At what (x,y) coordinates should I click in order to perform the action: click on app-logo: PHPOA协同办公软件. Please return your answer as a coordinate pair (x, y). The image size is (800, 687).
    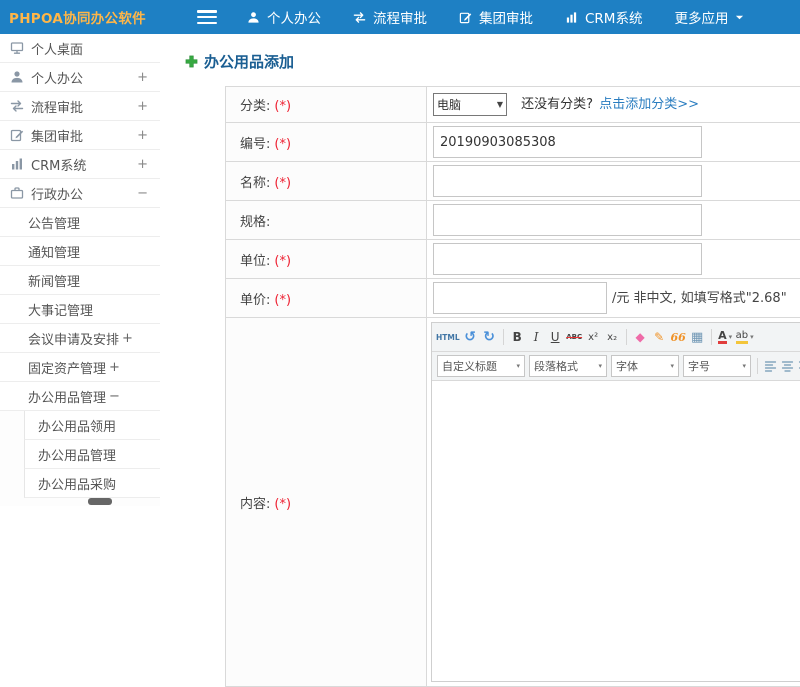
    Looking at the image, I should click on (89, 17).